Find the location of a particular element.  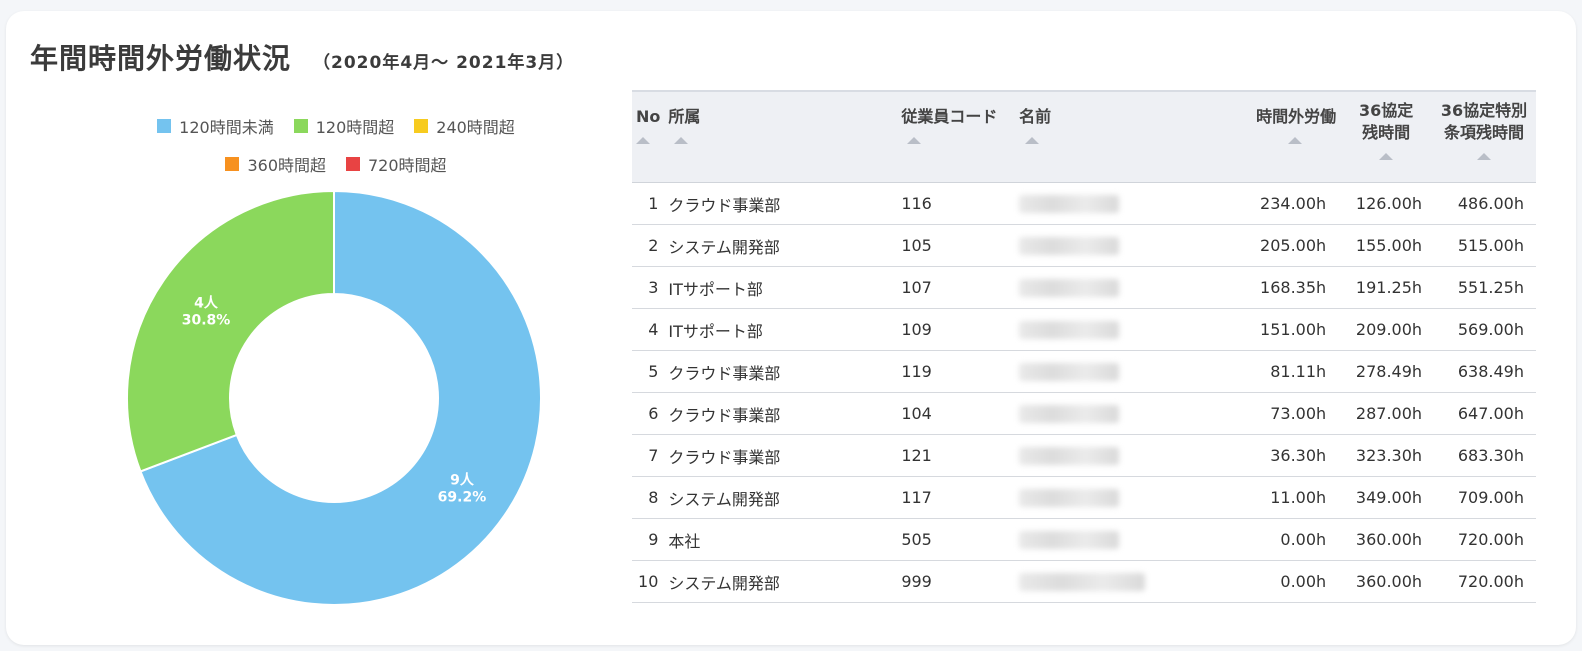

legend-label: 120時間超 is located at coordinates (355, 127).